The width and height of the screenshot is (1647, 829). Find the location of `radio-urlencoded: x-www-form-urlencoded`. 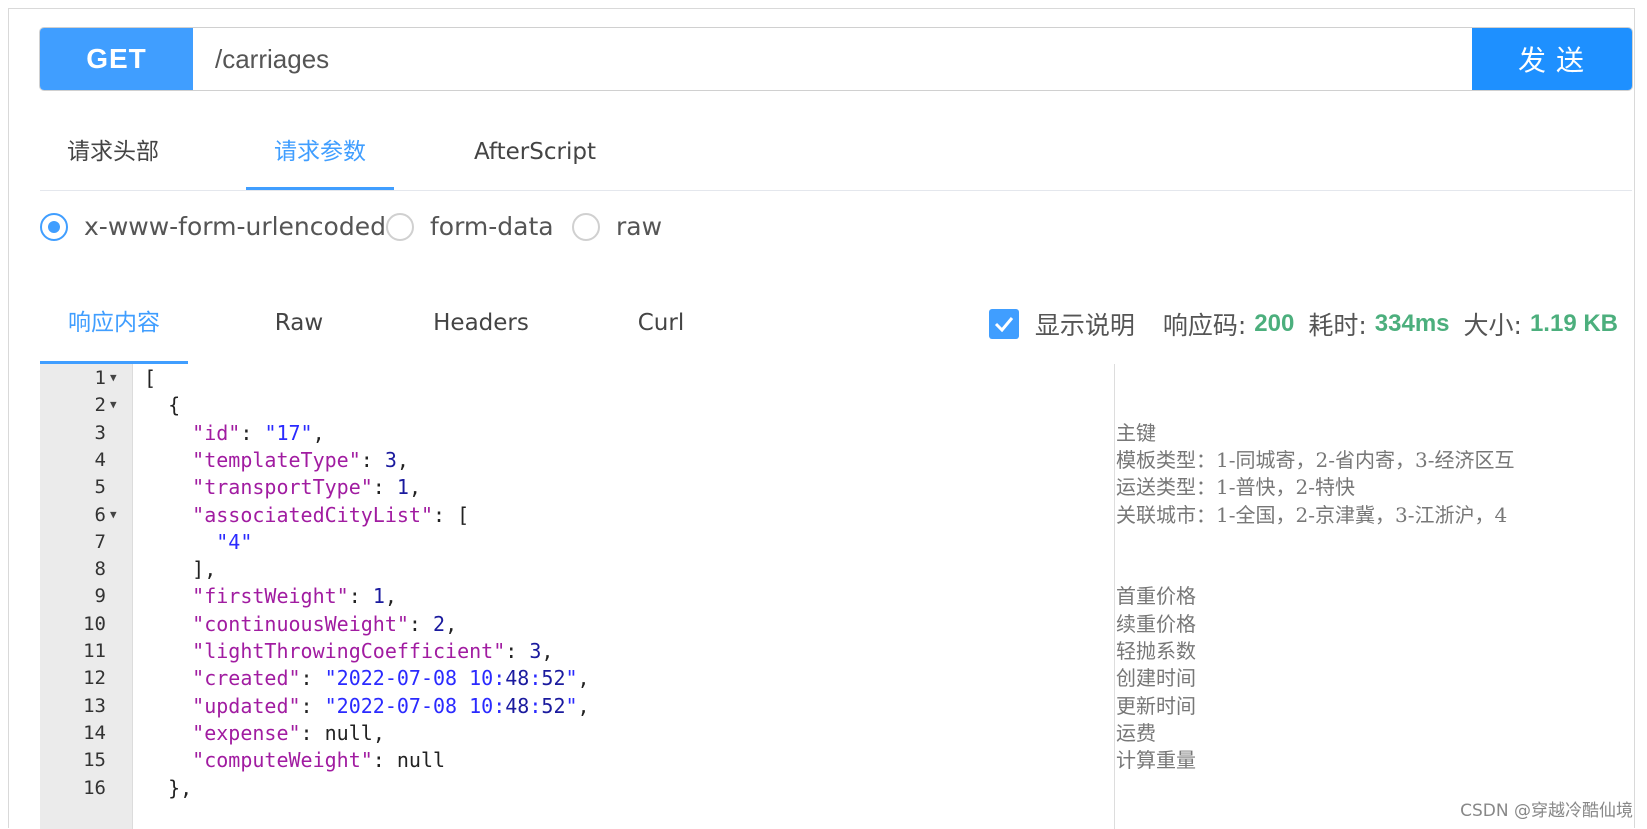

radio-urlencoded: x-www-form-urlencoded is located at coordinates (213, 226).